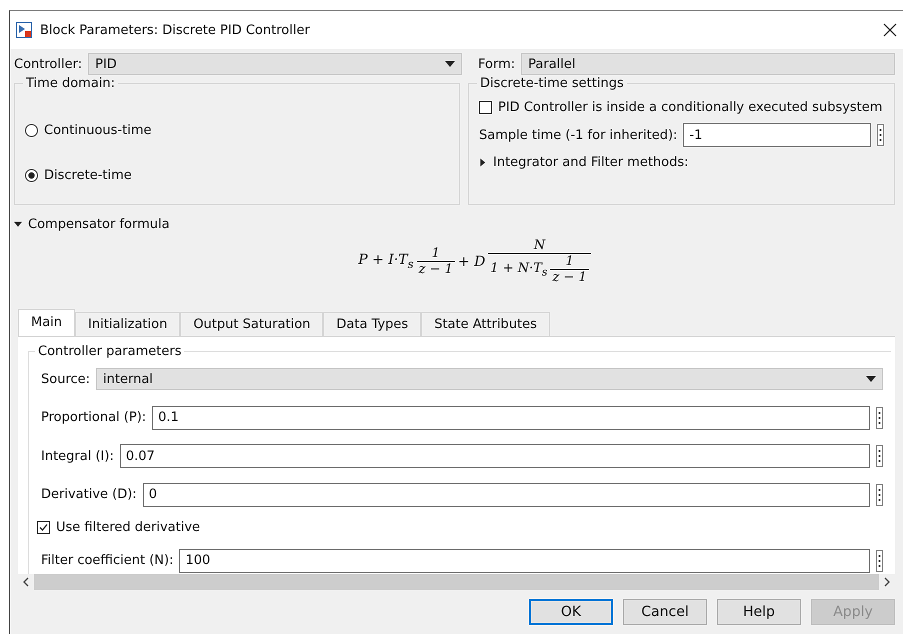  Describe the element at coordinates (571, 612) in the screenshot. I see `dialog-button: OK` at that location.